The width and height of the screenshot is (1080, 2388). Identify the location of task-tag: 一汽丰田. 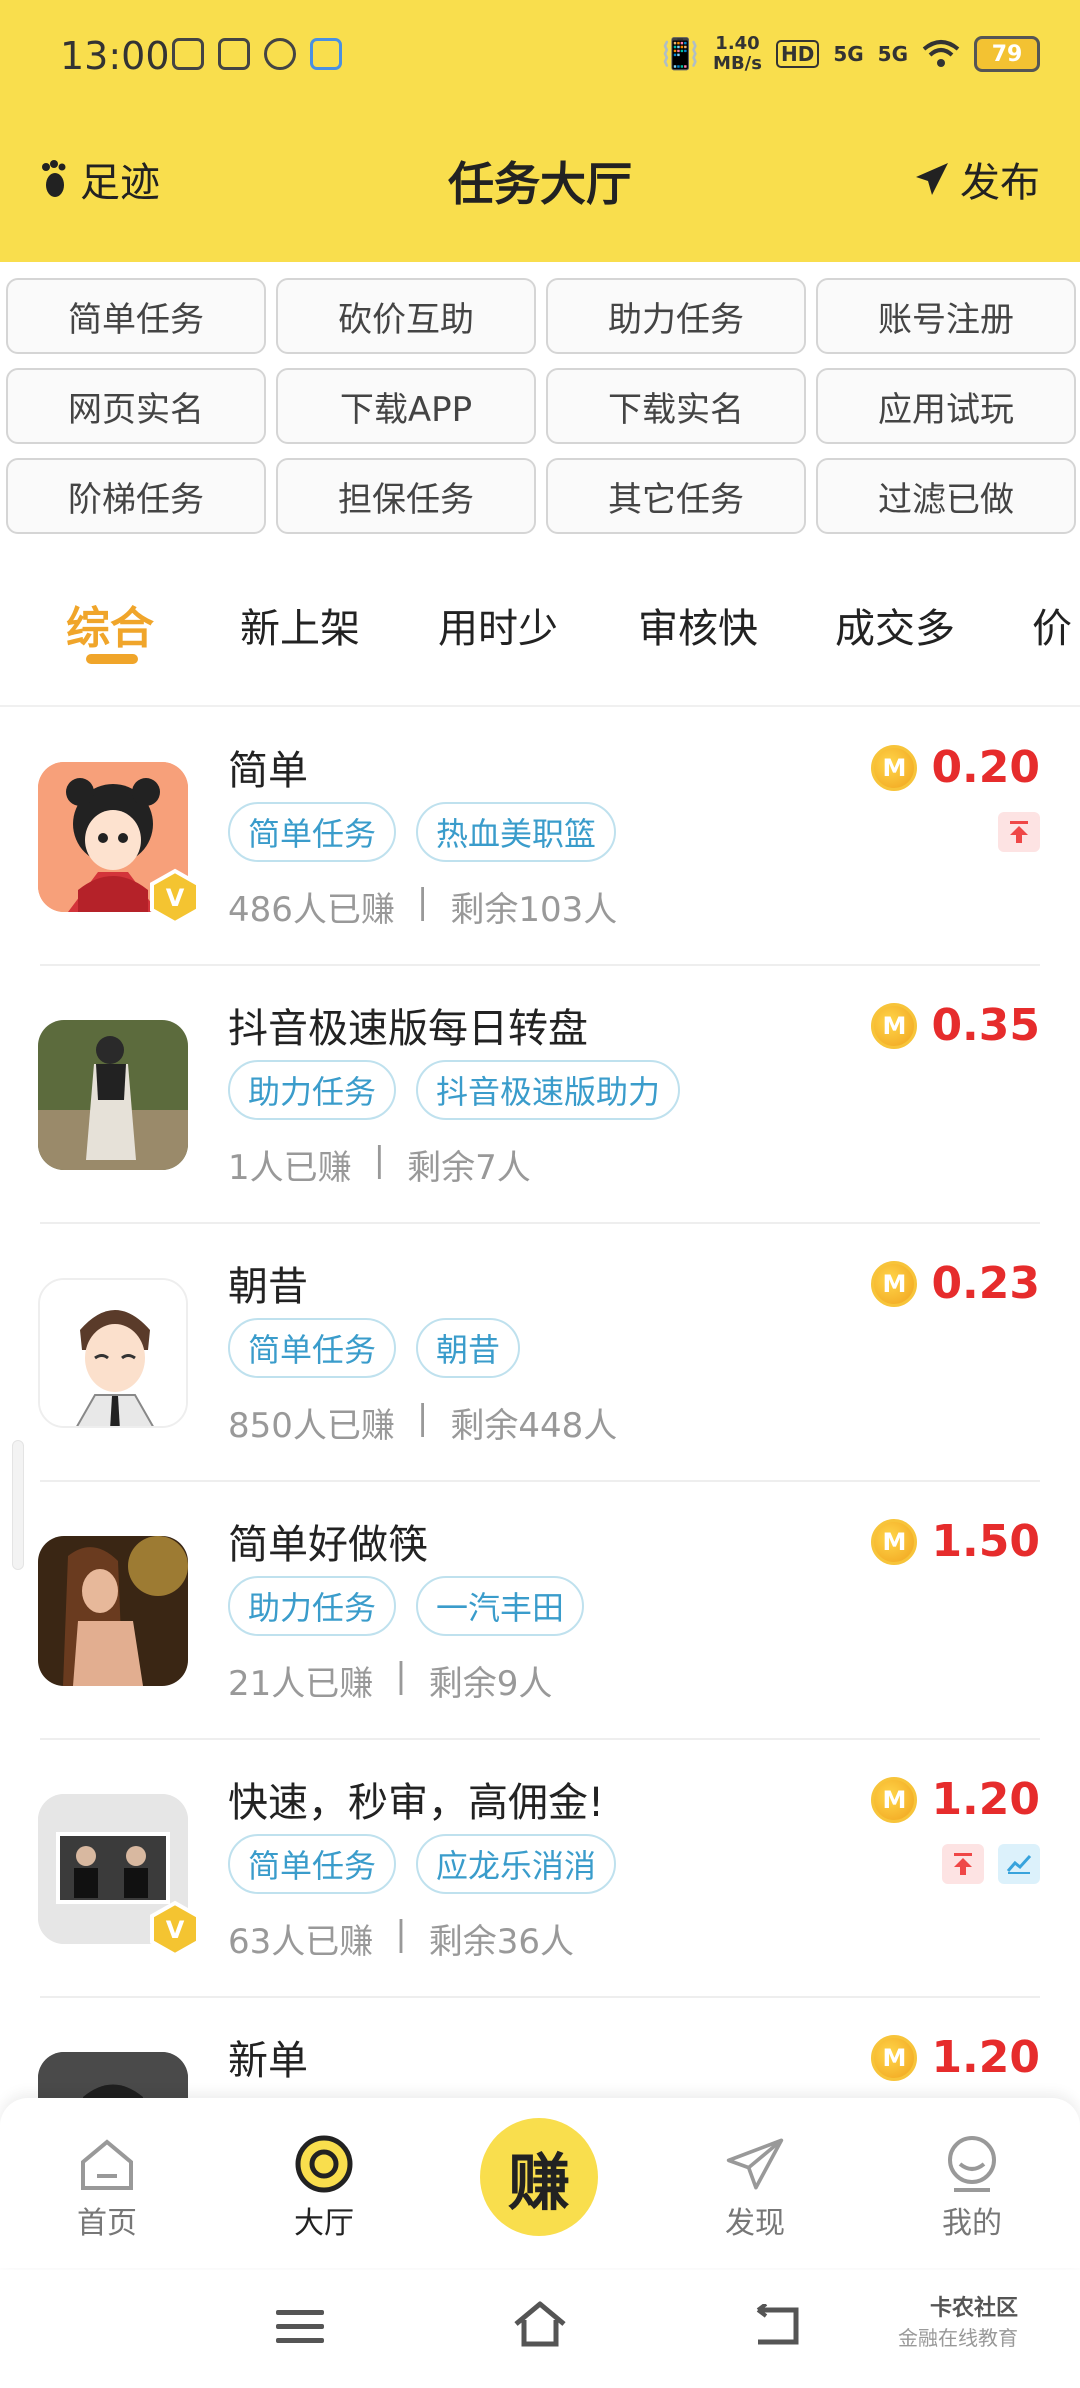
(500, 1606).